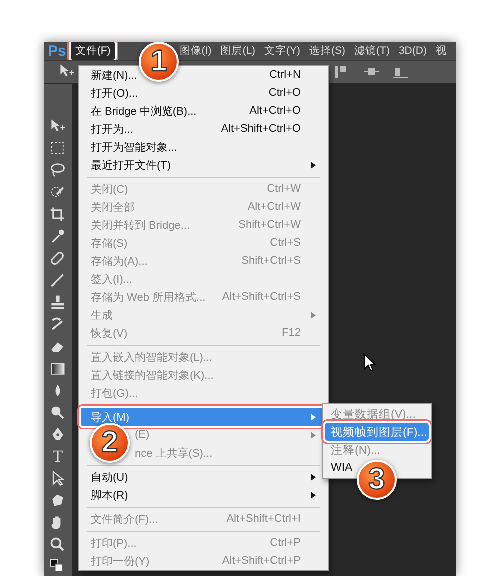 Image resolution: width=500 pixels, height=576 pixels. What do you see at coordinates (58, 457) in the screenshot?
I see `type-tool: T` at bounding box center [58, 457].